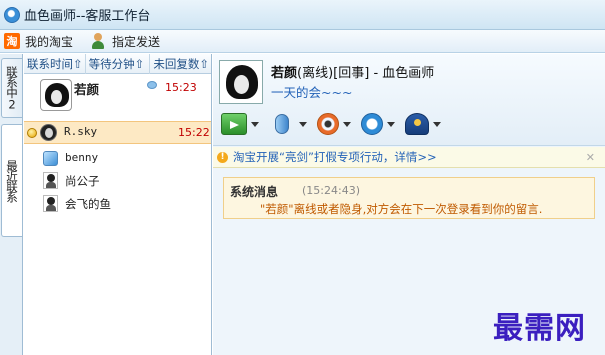  Describe the element at coordinates (117, 159) in the screenshot. I see `contact-row-benny: benny` at that location.